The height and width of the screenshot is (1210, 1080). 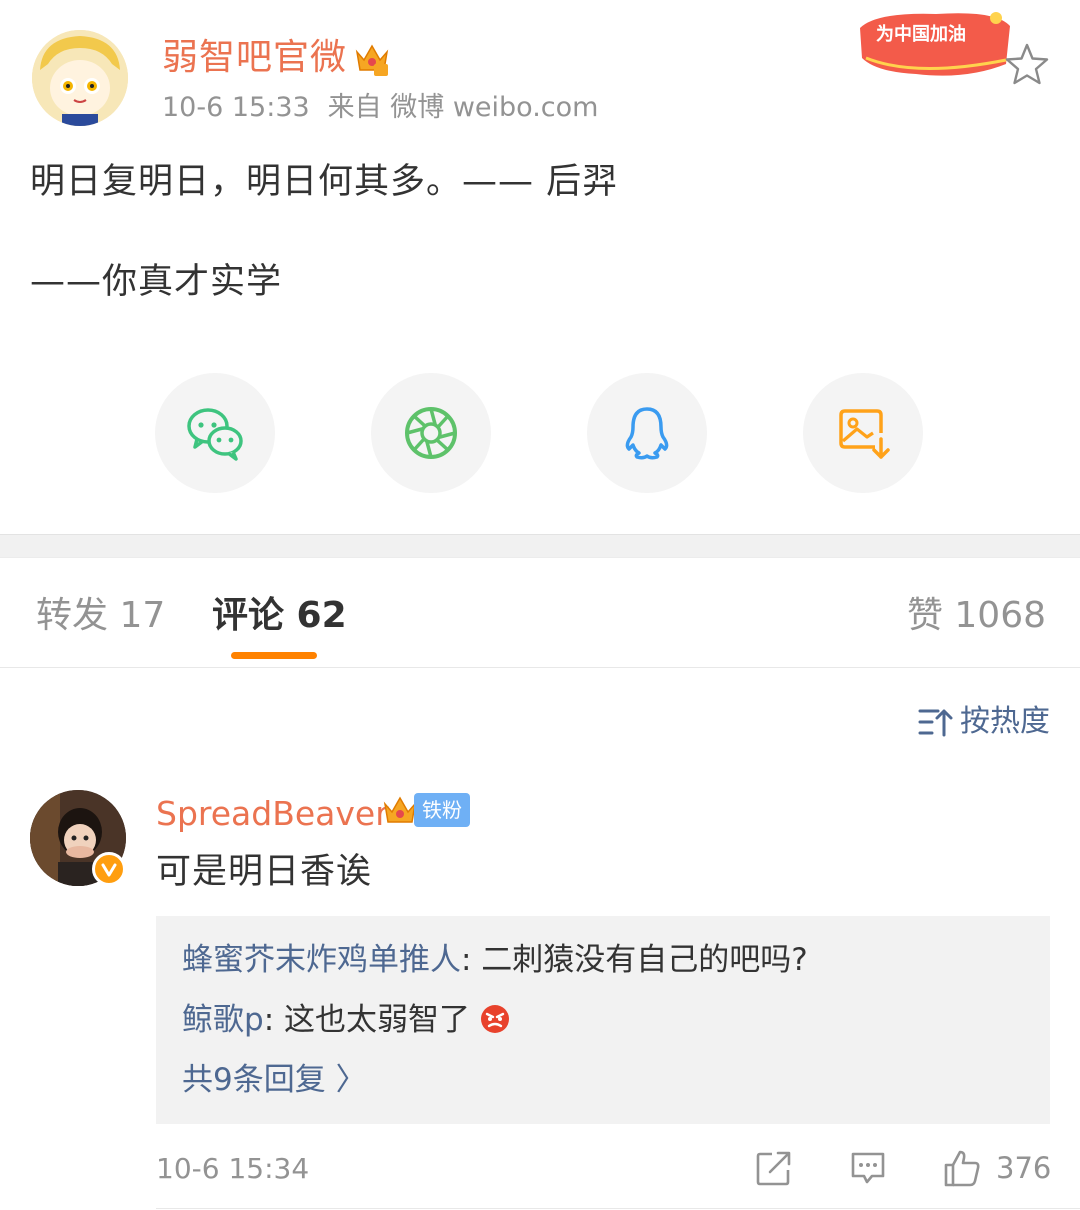 I want to click on sort-label: 按热度, so click(x=1005, y=721).